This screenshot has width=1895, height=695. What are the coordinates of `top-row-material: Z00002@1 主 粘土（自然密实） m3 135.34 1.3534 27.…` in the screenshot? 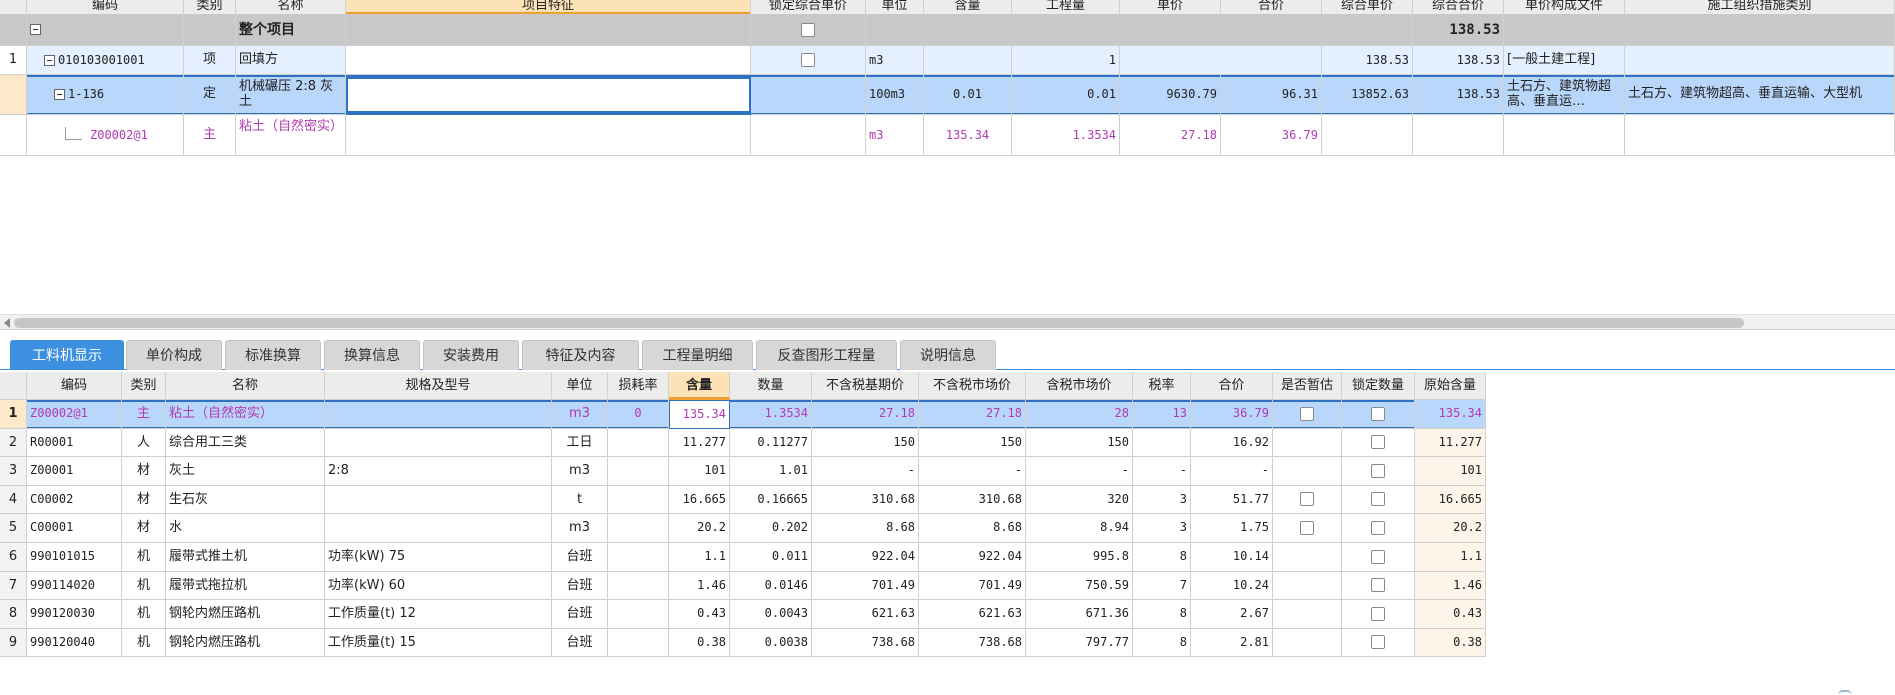 It's located at (947, 135).